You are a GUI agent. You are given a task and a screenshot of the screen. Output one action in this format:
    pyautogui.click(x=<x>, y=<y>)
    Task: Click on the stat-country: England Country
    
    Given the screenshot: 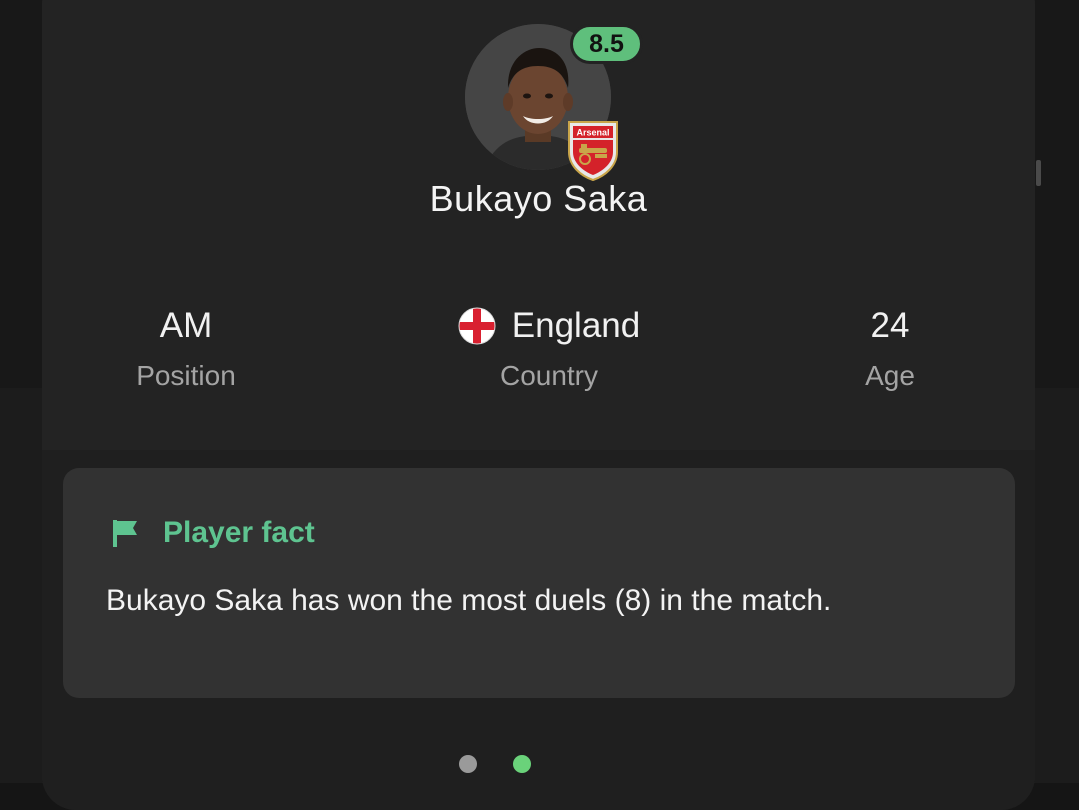 What is the action you would take?
    pyautogui.click(x=549, y=348)
    